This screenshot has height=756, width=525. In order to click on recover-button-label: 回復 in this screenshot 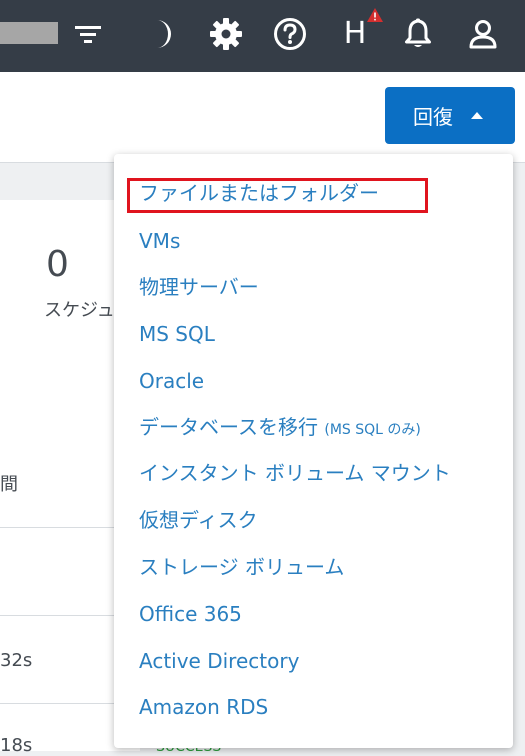, I will do `click(433, 117)`.